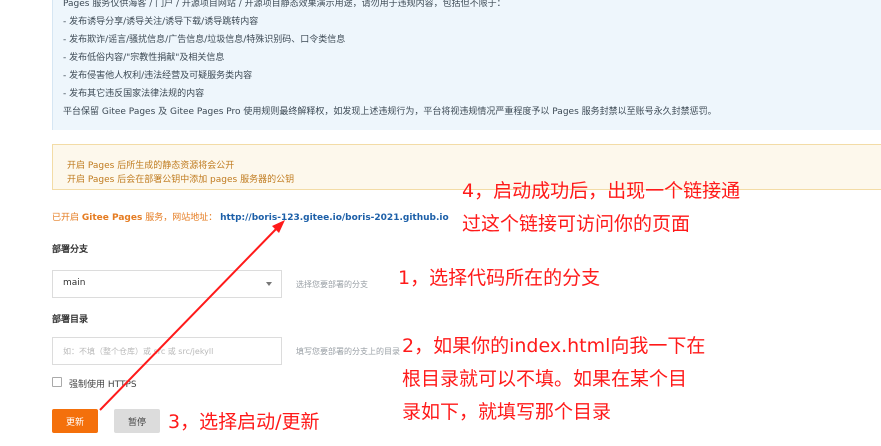 The height and width of the screenshot is (446, 881). What do you see at coordinates (545, 379) in the screenshot?
I see `annotation-2-line-2: 根目录就可以不填。如果在某个目` at bounding box center [545, 379].